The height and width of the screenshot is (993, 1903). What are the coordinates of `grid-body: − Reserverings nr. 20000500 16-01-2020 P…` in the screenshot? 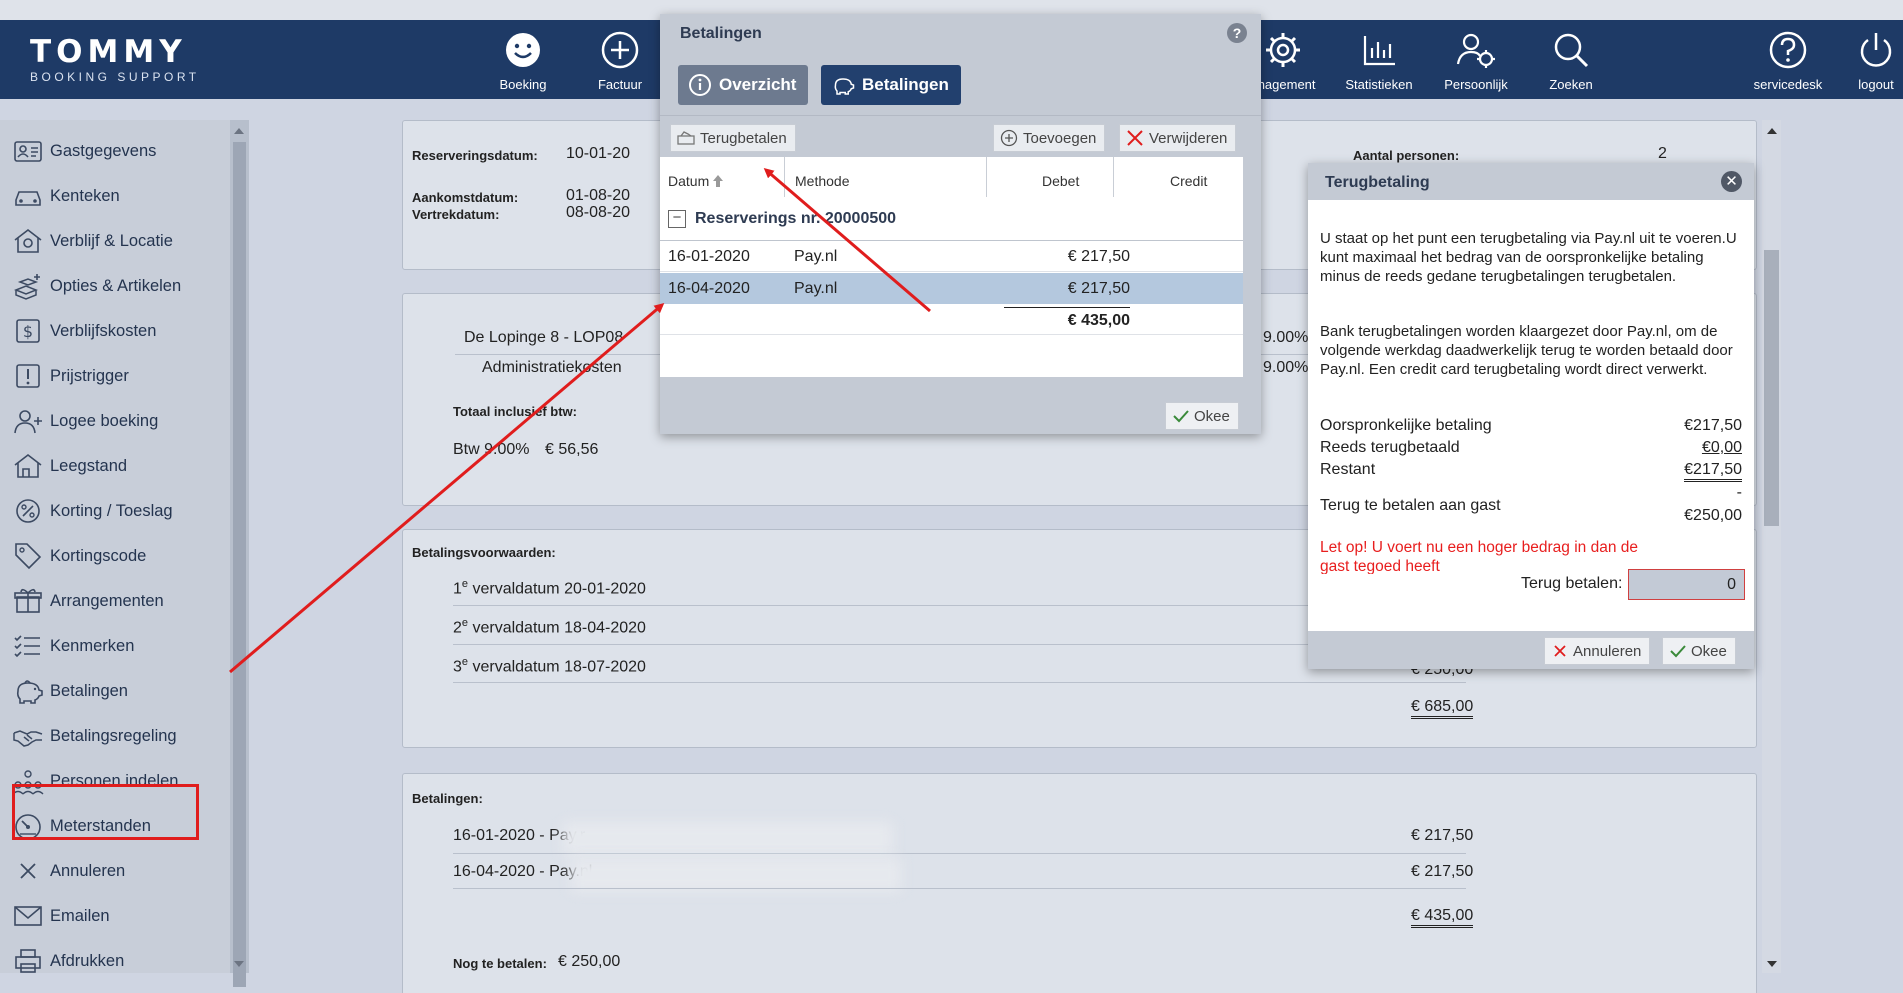 It's located at (951, 287).